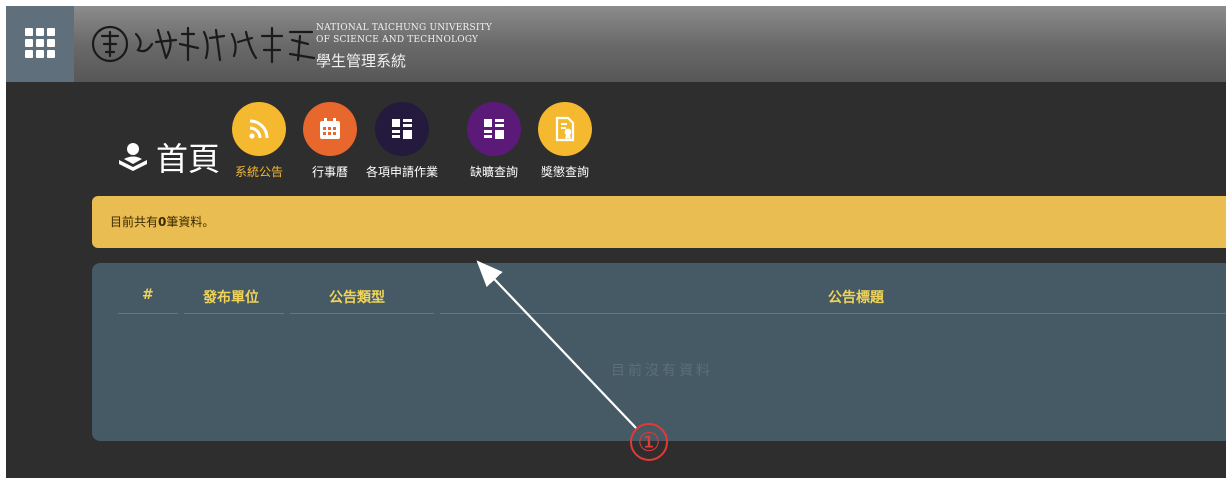 Image resolution: width=1226 pixels, height=478 pixels. Describe the element at coordinates (556, 344) in the screenshot. I see `annotation-arrow` at that location.